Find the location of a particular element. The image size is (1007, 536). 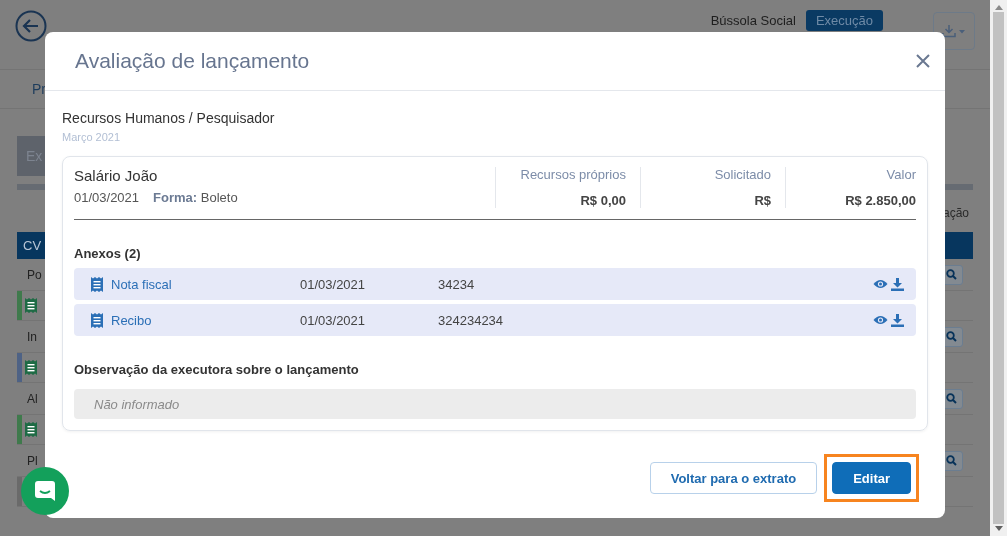

note-title: Observação da executora sobre o lançamento is located at coordinates (217, 369).